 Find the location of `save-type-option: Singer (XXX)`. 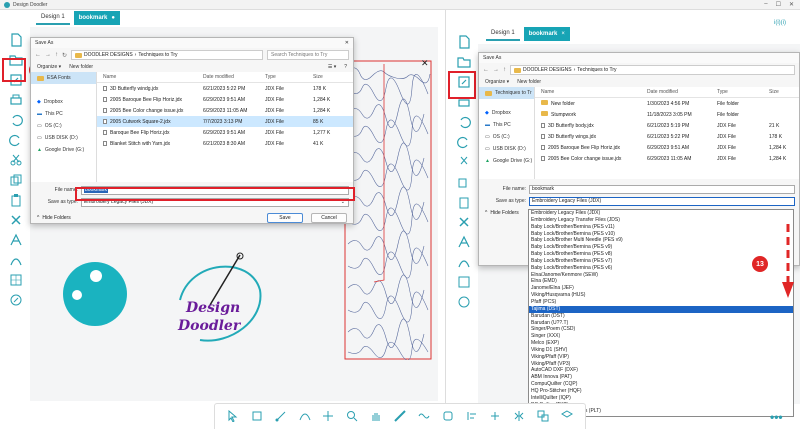

save-type-option: Singer (XXX) is located at coordinates (661, 336).